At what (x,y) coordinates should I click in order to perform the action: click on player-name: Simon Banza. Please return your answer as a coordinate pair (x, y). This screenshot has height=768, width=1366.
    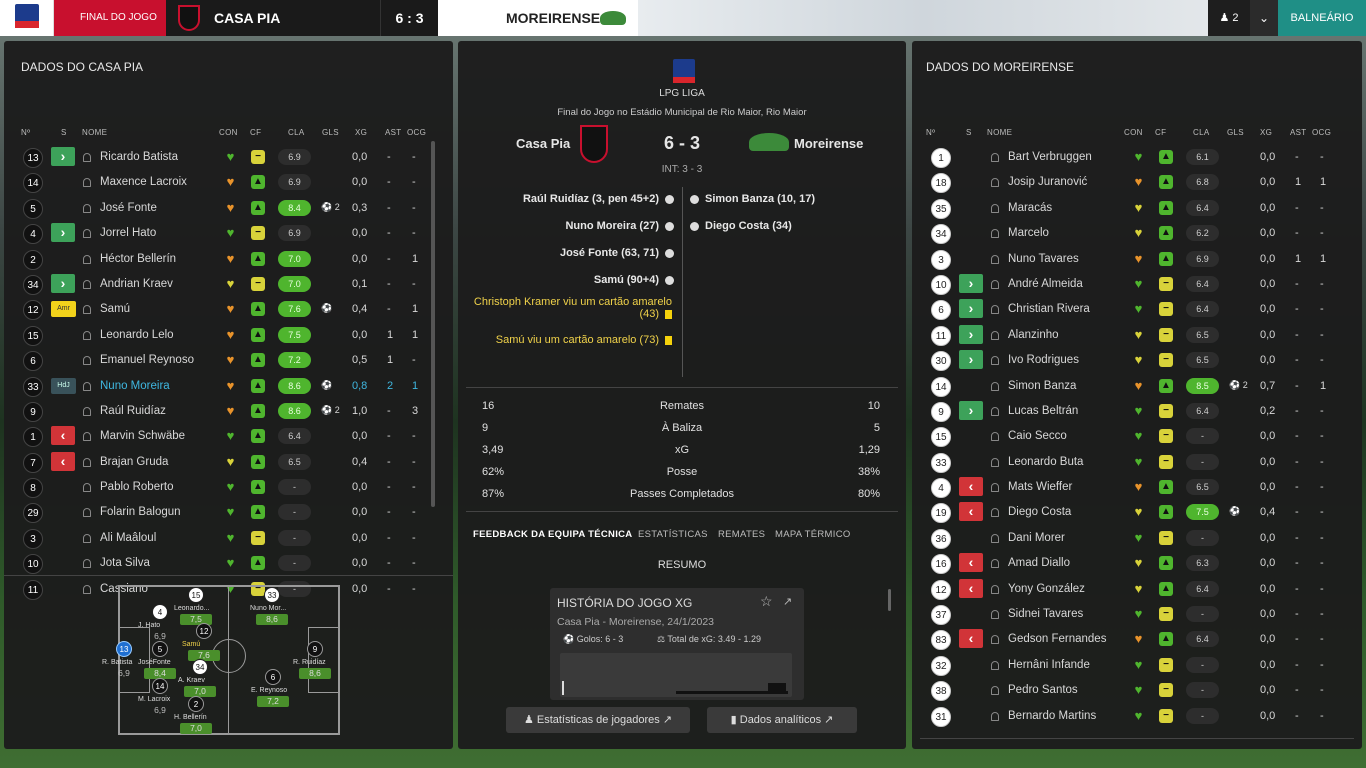
    Looking at the image, I should click on (1042, 386).